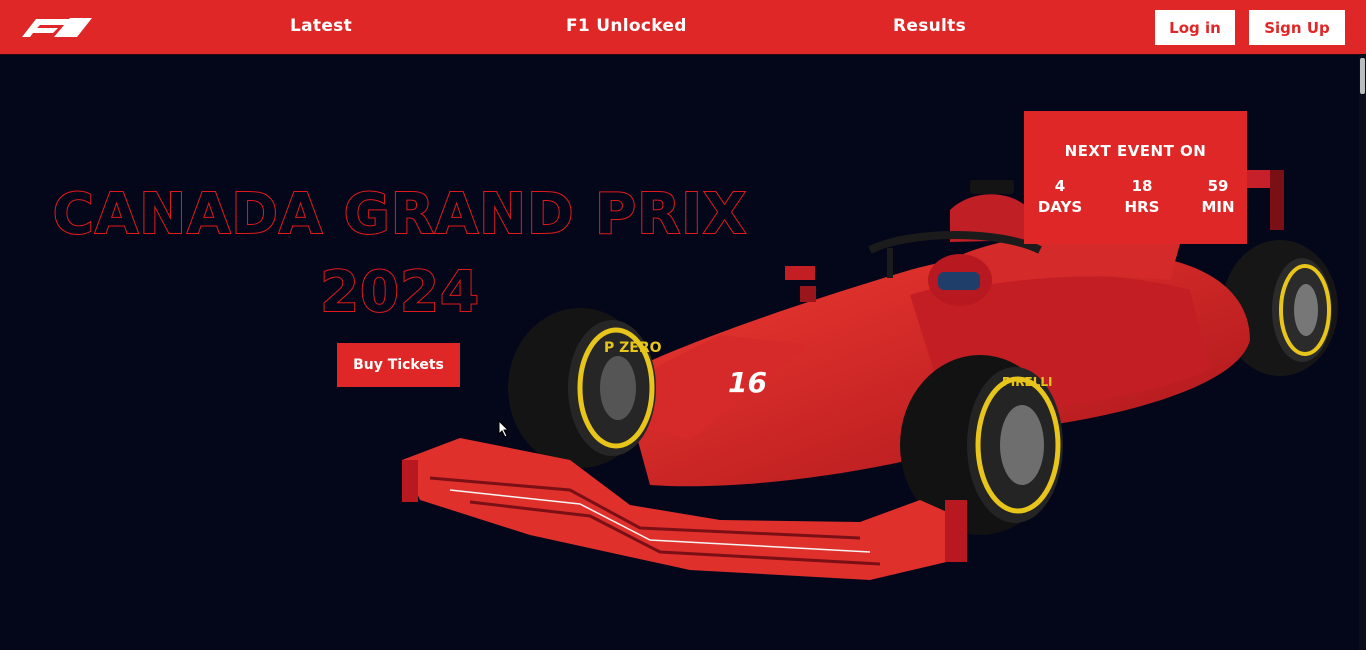 The image size is (1366, 650). What do you see at coordinates (1060, 186) in the screenshot?
I see `countdown-days-value: 4` at bounding box center [1060, 186].